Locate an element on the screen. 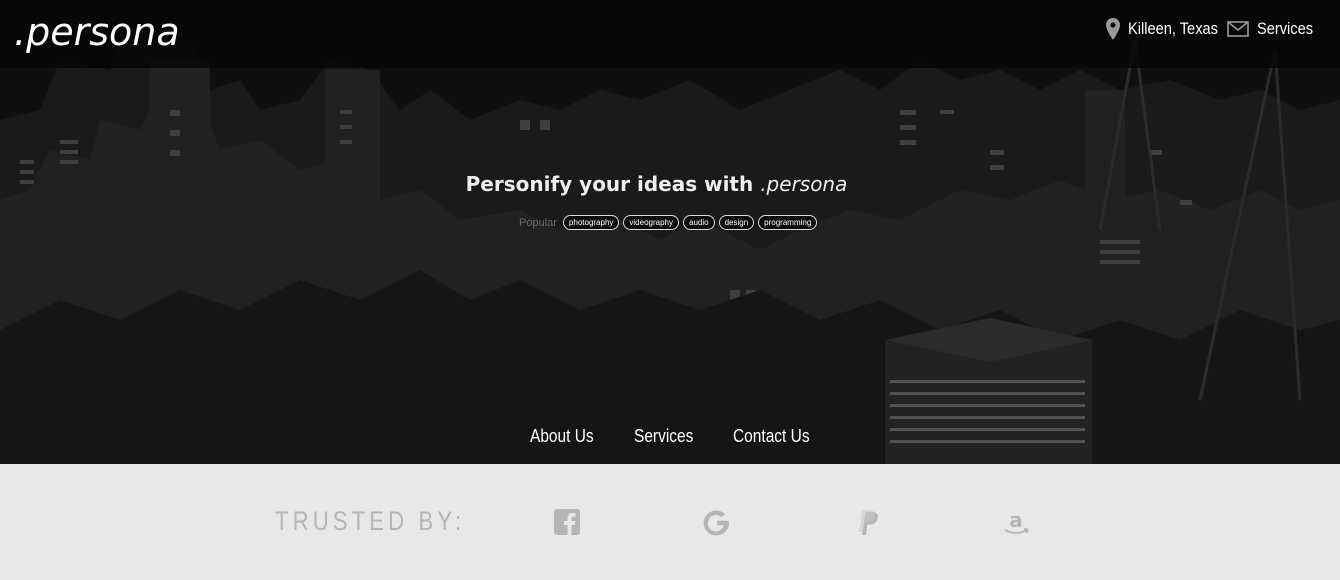 This screenshot has width=1340, height=580. services-link: Services is located at coordinates (663, 436).